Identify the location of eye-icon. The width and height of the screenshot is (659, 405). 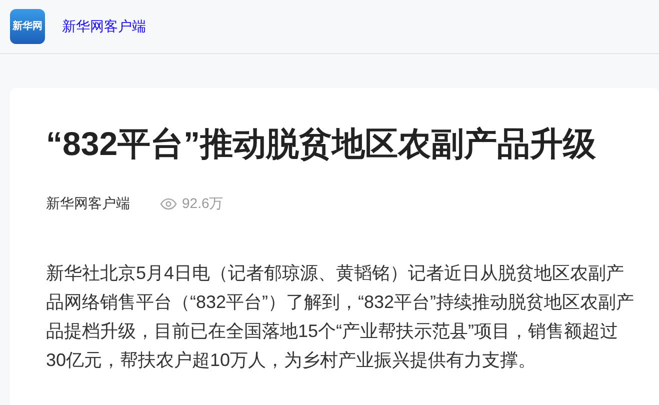
(168, 204).